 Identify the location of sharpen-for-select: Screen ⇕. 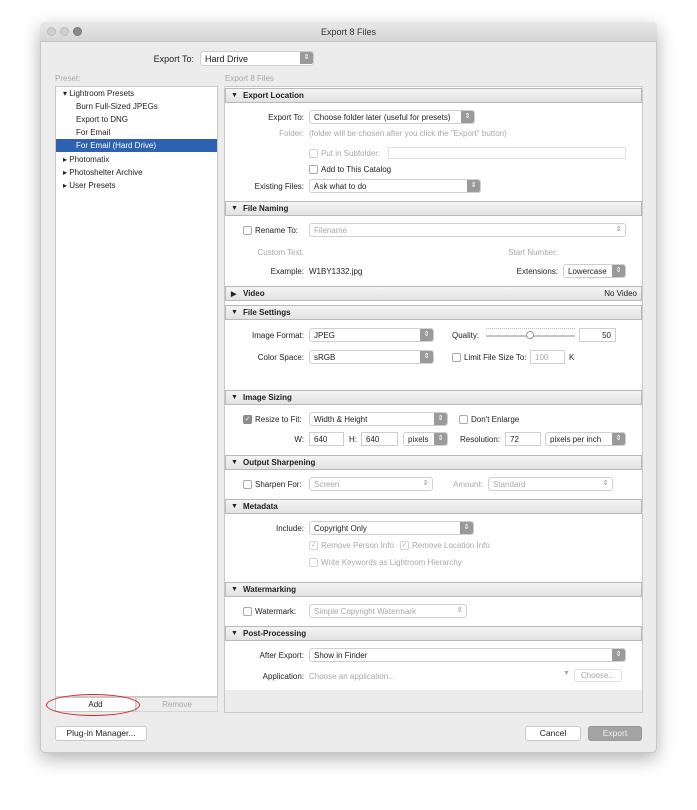
(371, 484).